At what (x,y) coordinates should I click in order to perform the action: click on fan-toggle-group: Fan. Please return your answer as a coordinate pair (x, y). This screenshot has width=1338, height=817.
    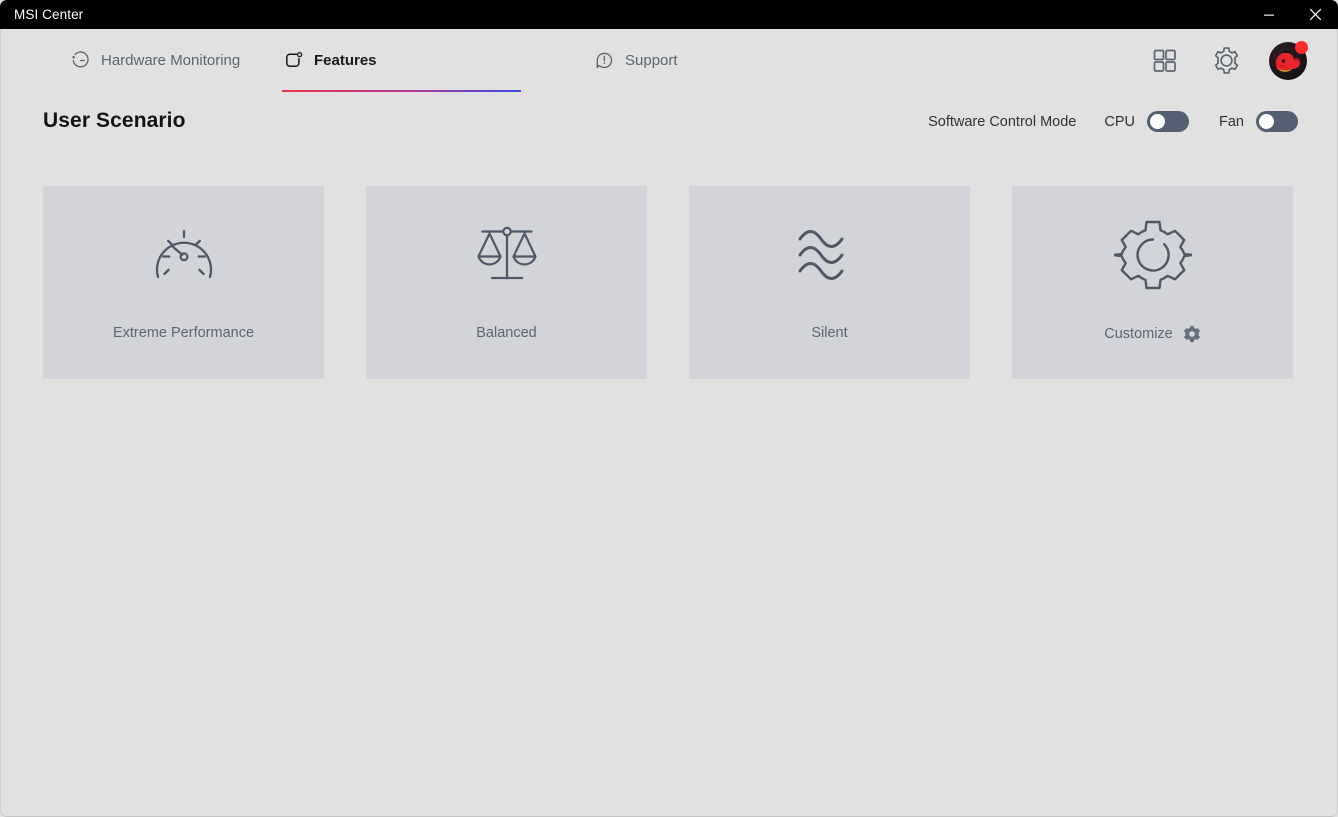
    Looking at the image, I should click on (1258, 121).